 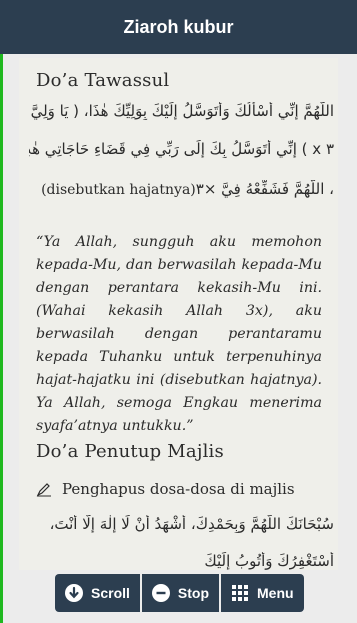 I want to click on menu-button-label: Menu, so click(x=275, y=593).